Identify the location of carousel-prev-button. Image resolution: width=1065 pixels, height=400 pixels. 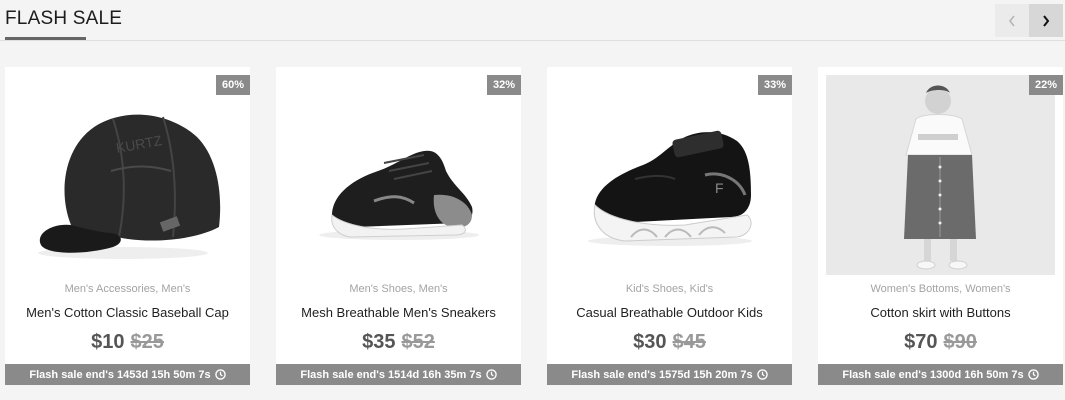
(1012, 20).